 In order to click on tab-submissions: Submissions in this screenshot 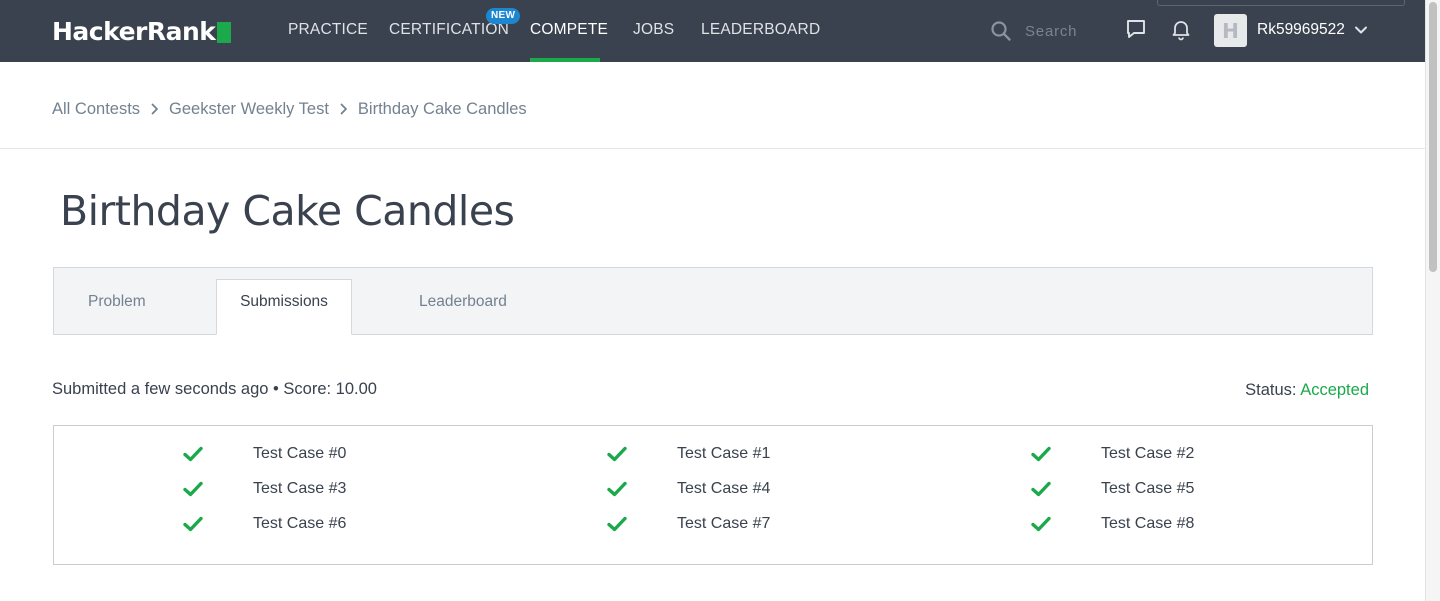, I will do `click(284, 307)`.